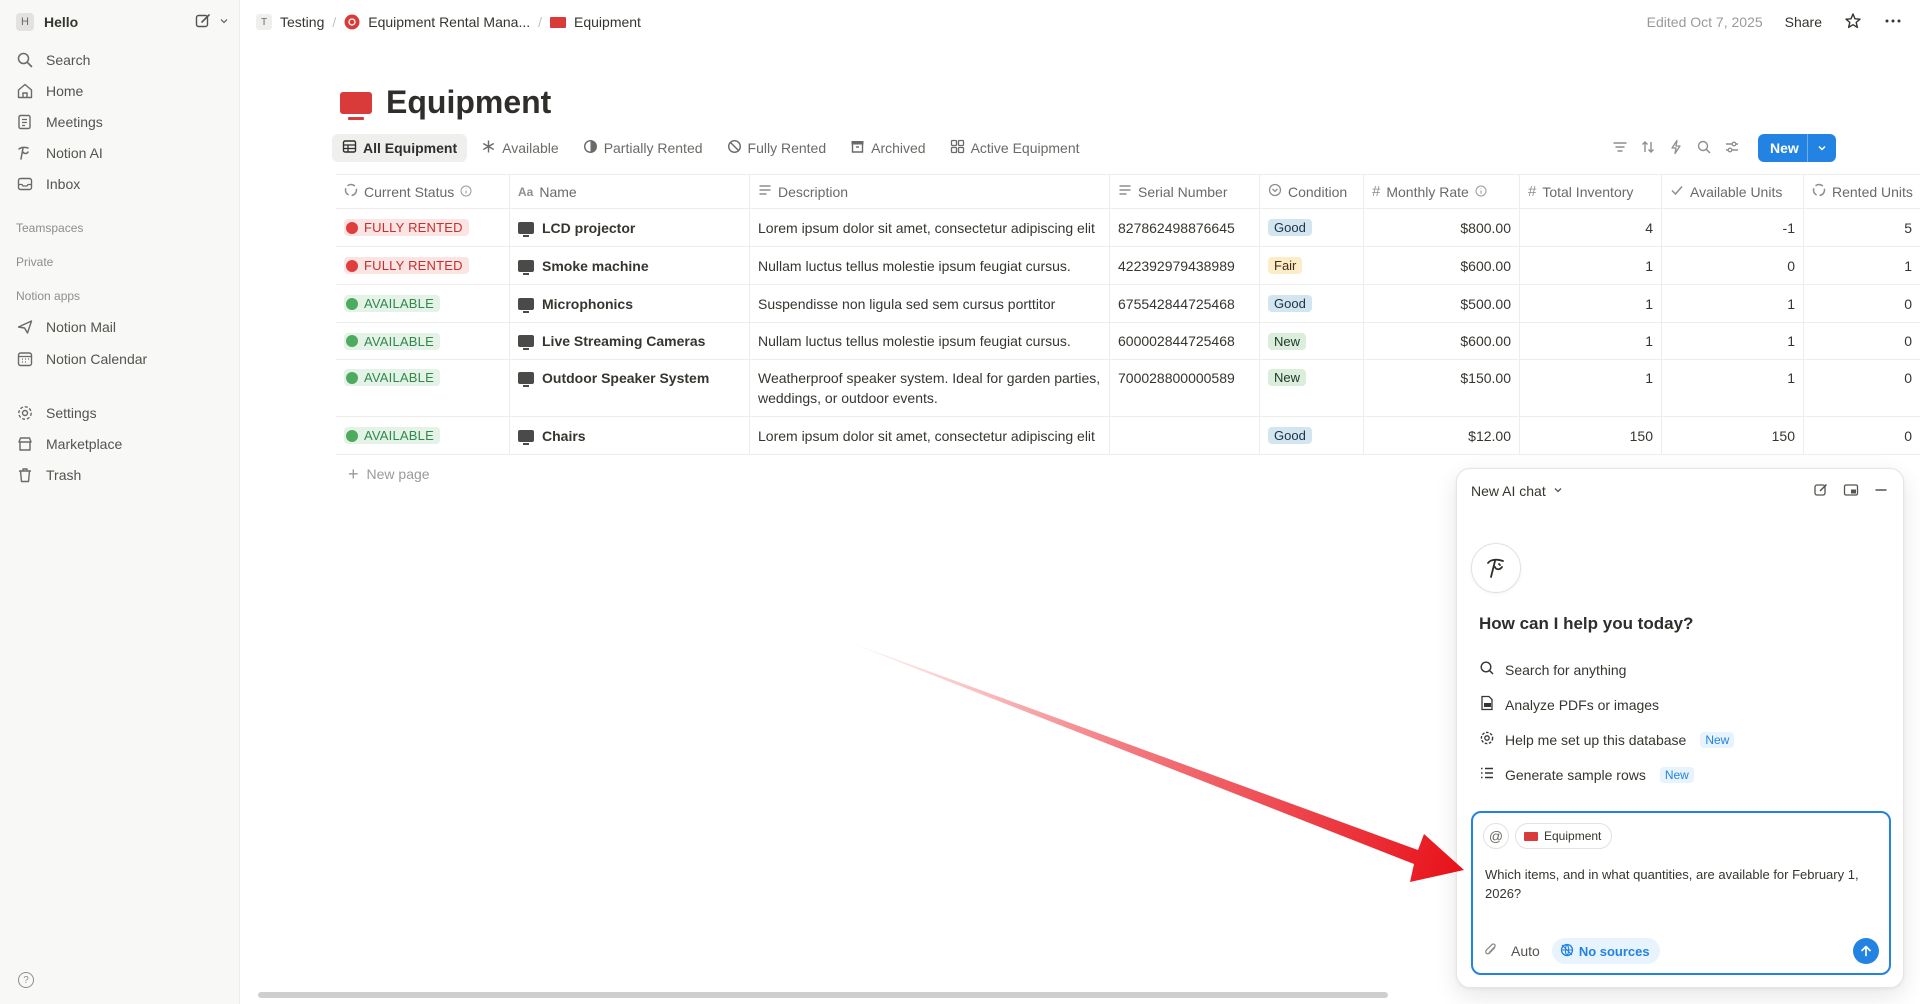 Image resolution: width=1920 pixels, height=1004 pixels. I want to click on row-rate: $500.00, so click(1442, 303).